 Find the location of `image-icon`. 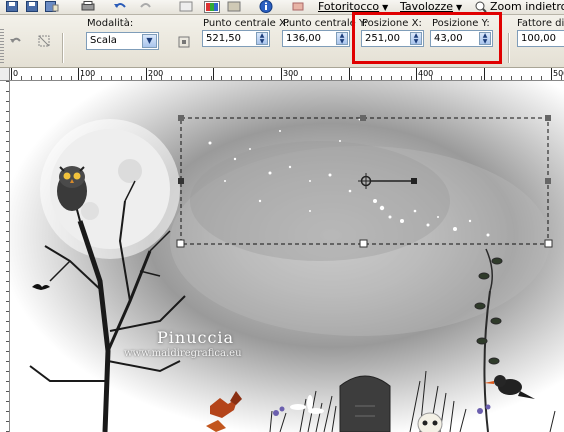

image-icon is located at coordinates (212, 6).